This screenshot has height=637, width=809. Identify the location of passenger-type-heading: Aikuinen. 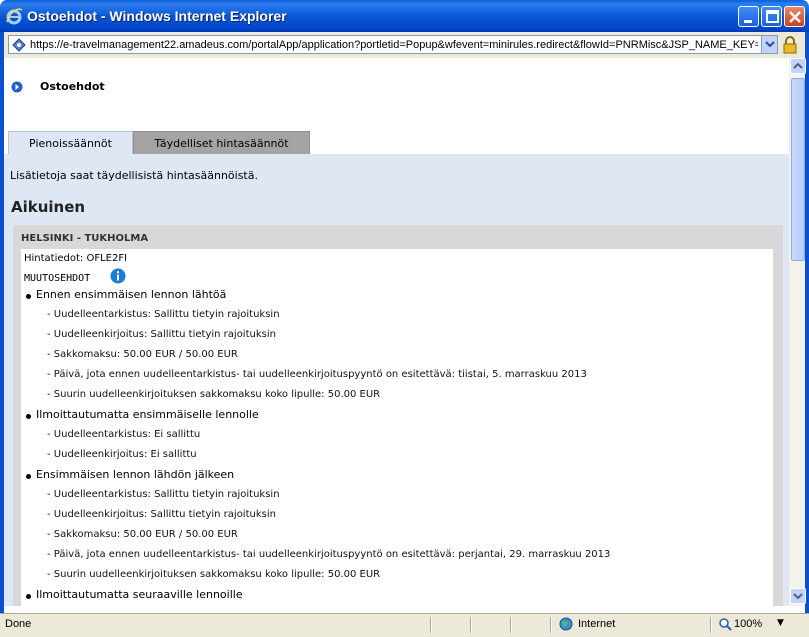
(48, 207).